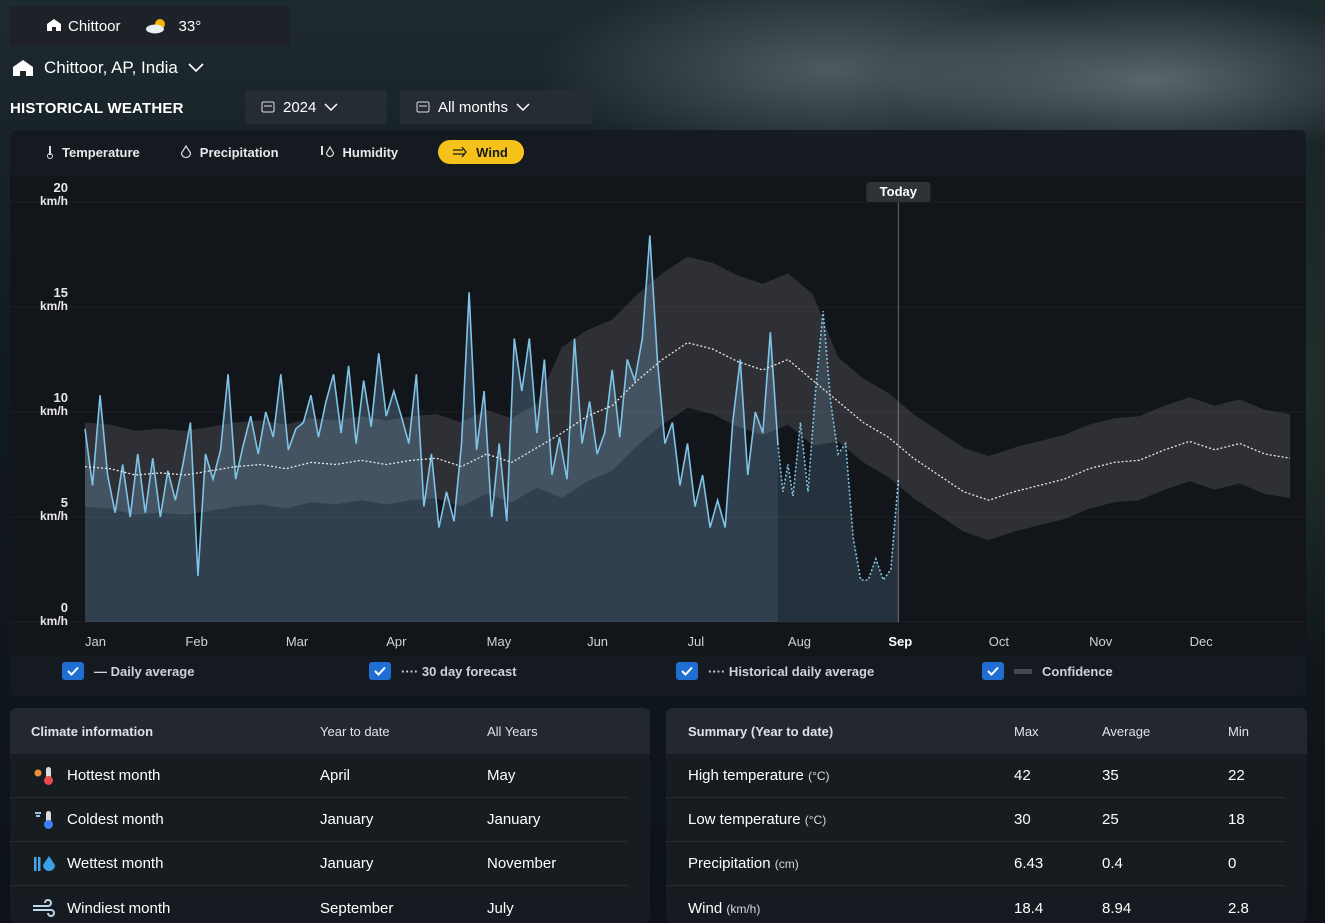 This screenshot has height=923, width=1325. Describe the element at coordinates (791, 671) in the screenshot. I see `legend-label: ···· Historical daily average` at that location.